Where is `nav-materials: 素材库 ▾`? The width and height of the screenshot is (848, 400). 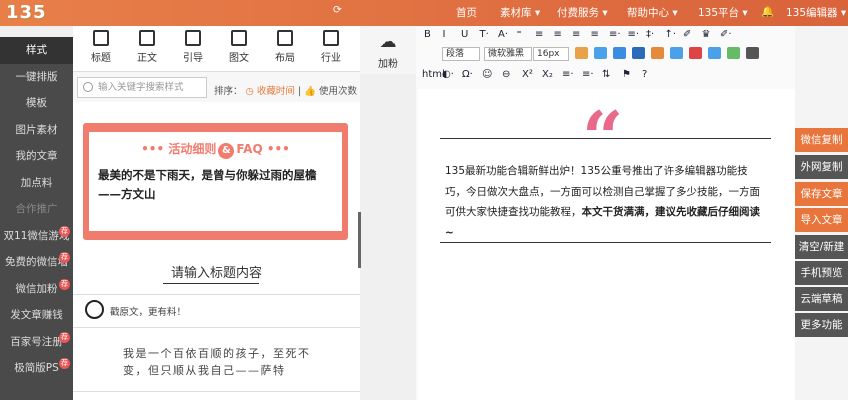 nav-materials: 素材库 ▾ is located at coordinates (520, 12).